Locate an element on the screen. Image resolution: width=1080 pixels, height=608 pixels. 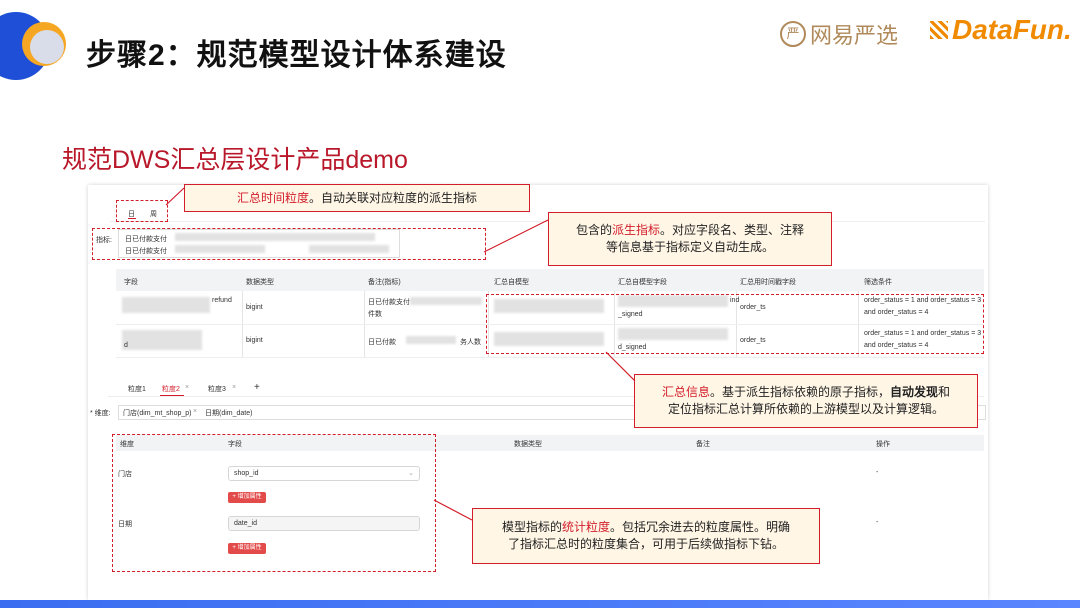
callout-derived-metrics: 包含的派生指标。对应字段名、类型、注释 等信息基于指标定义自动生成。 is located at coordinates (690, 239).